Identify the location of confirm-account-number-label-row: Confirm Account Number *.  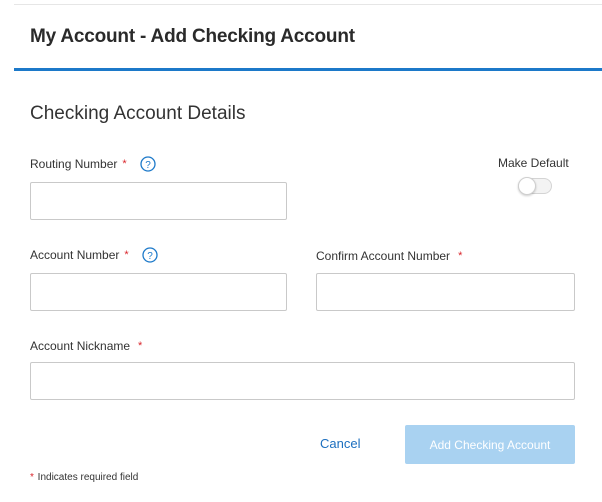
(389, 256).